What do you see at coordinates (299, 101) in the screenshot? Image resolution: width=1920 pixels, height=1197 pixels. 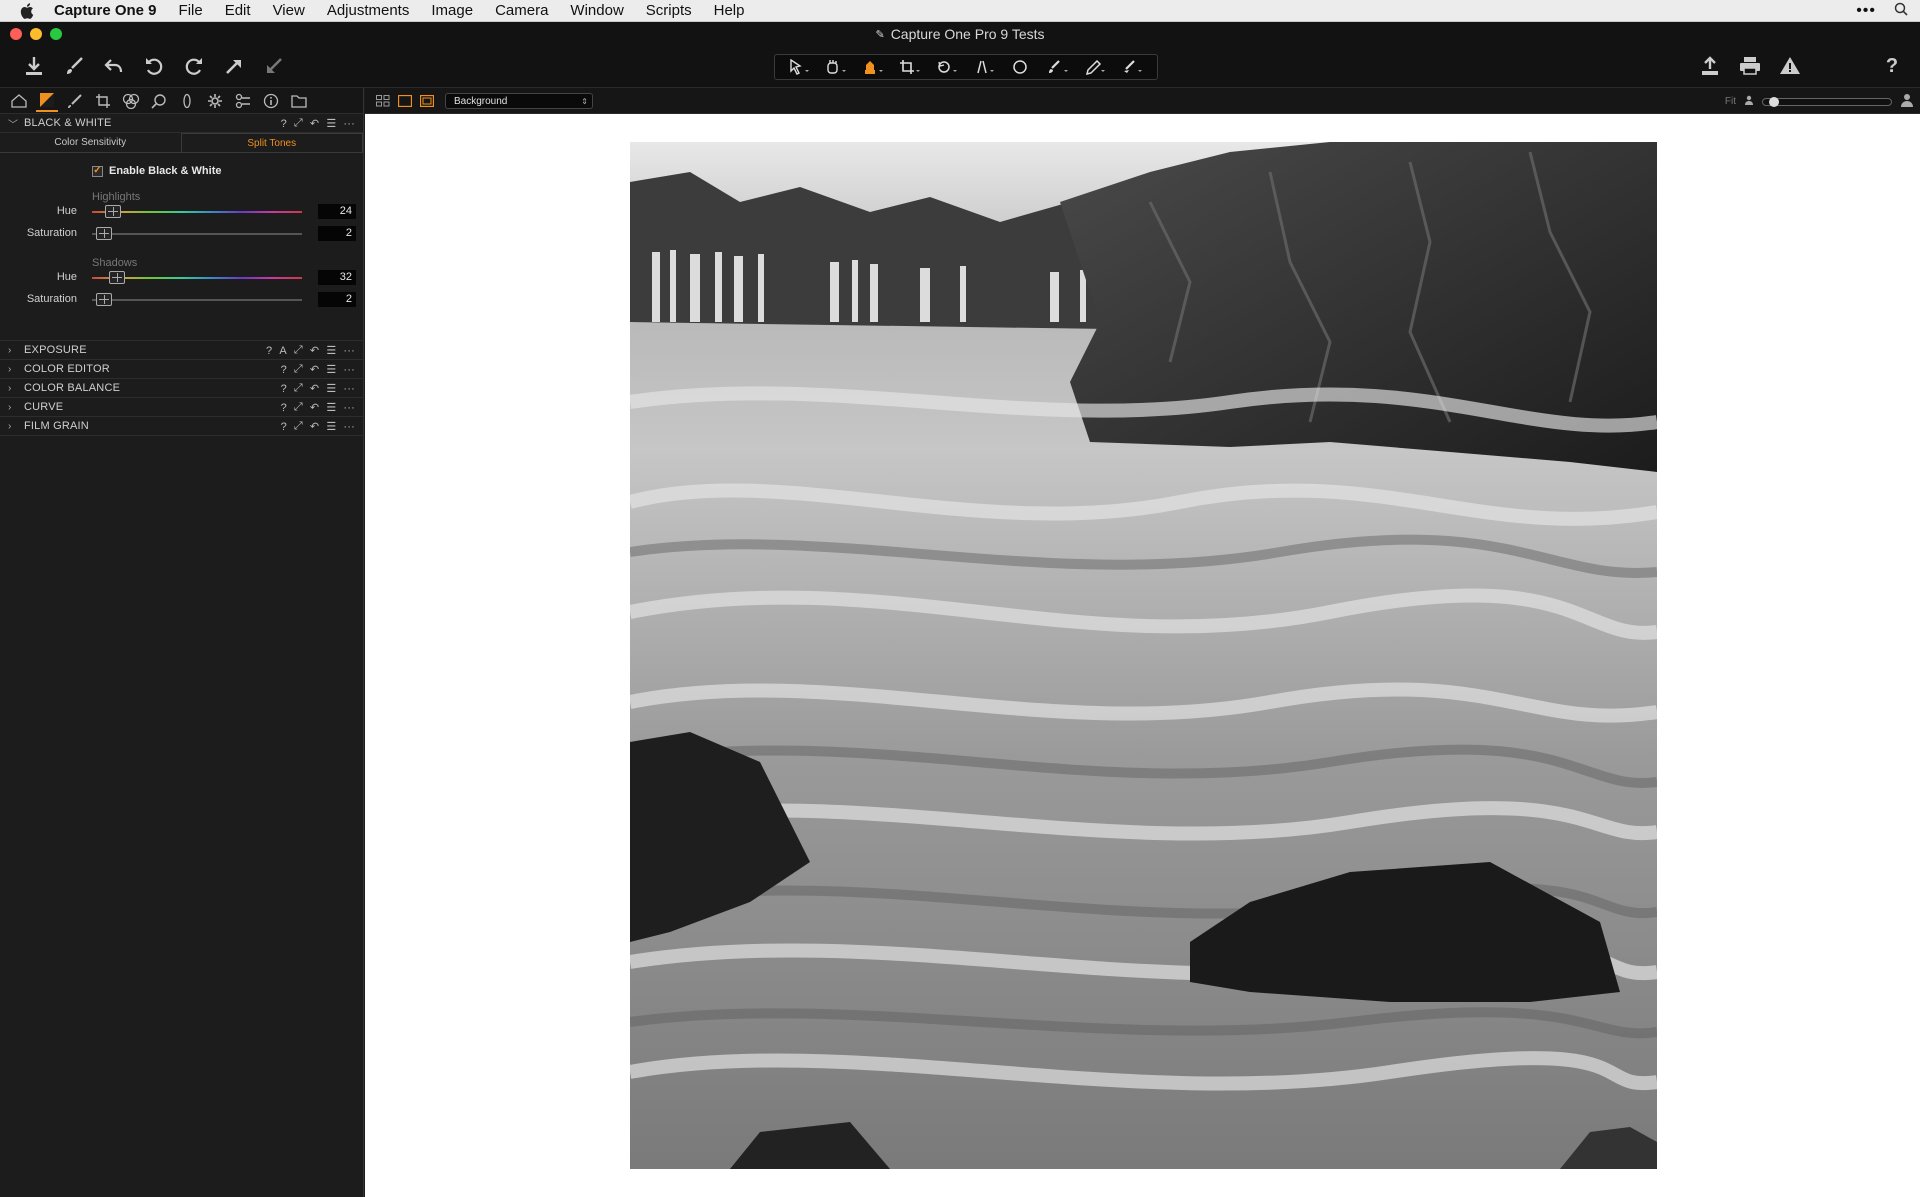 I see `folder-icon` at bounding box center [299, 101].